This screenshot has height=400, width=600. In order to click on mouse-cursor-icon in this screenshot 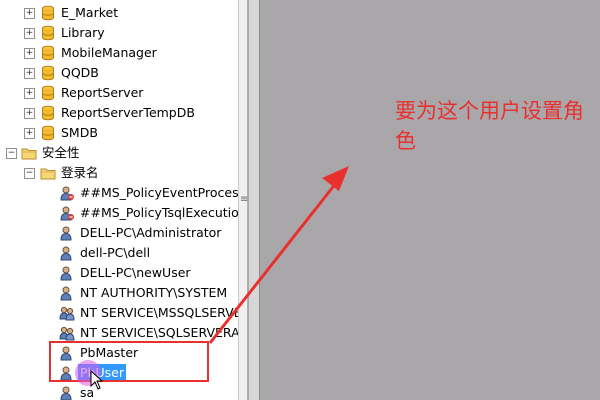, I will do `click(97, 380)`.